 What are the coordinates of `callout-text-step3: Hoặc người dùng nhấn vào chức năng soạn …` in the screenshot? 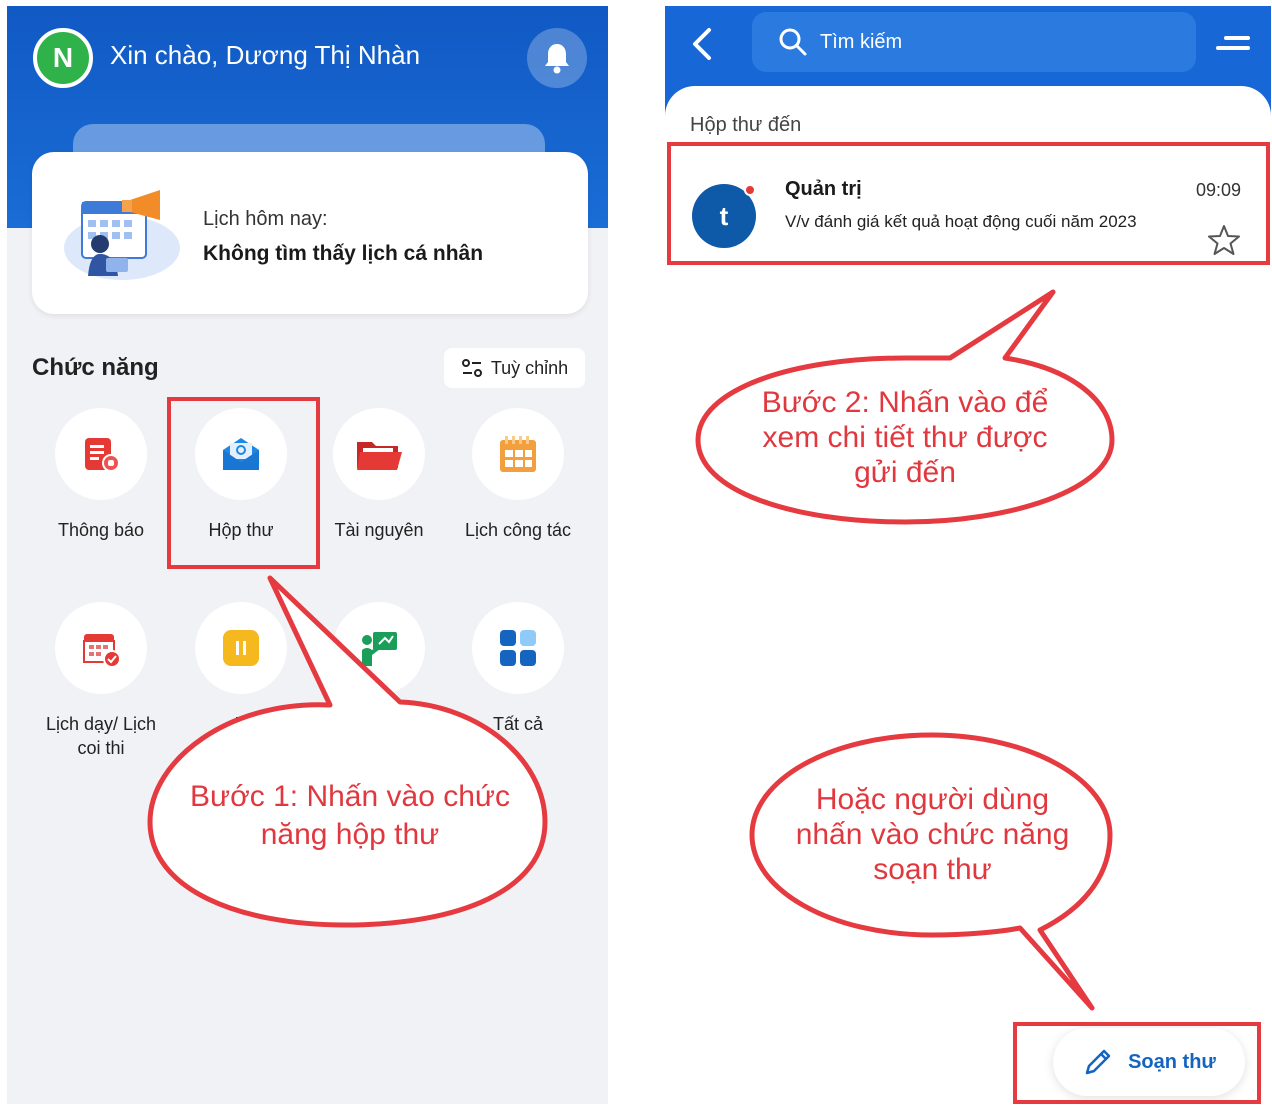 It's located at (932, 834).